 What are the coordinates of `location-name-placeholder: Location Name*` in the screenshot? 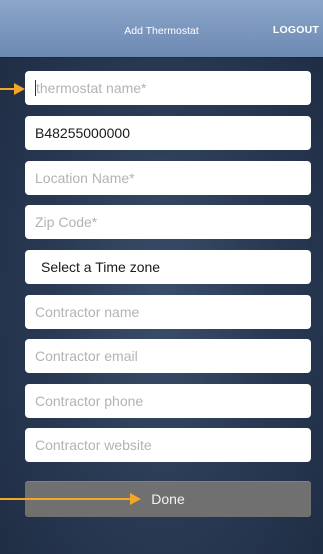 It's located at (85, 178).